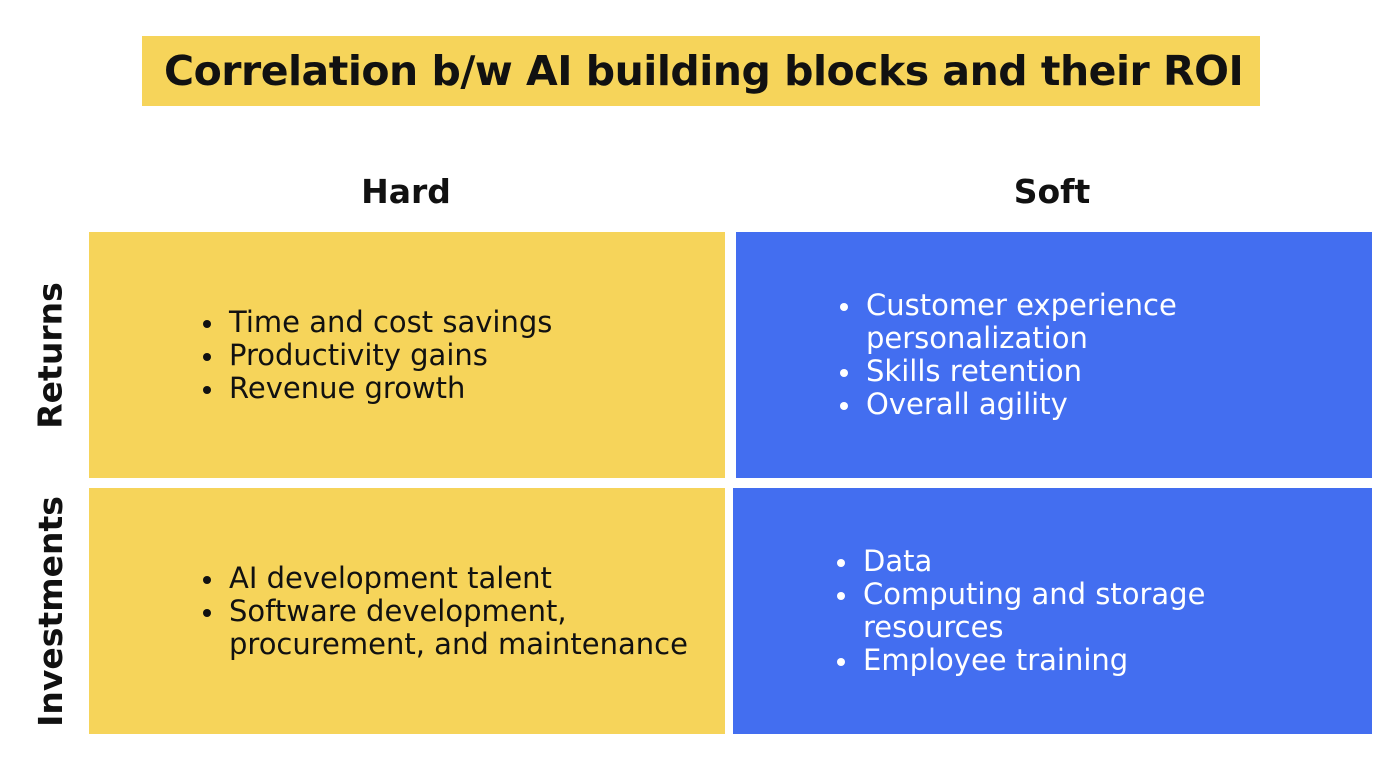 The height and width of the screenshot is (779, 1400). What do you see at coordinates (1052, 191) in the screenshot?
I see `column-header-soft: Soft` at bounding box center [1052, 191].